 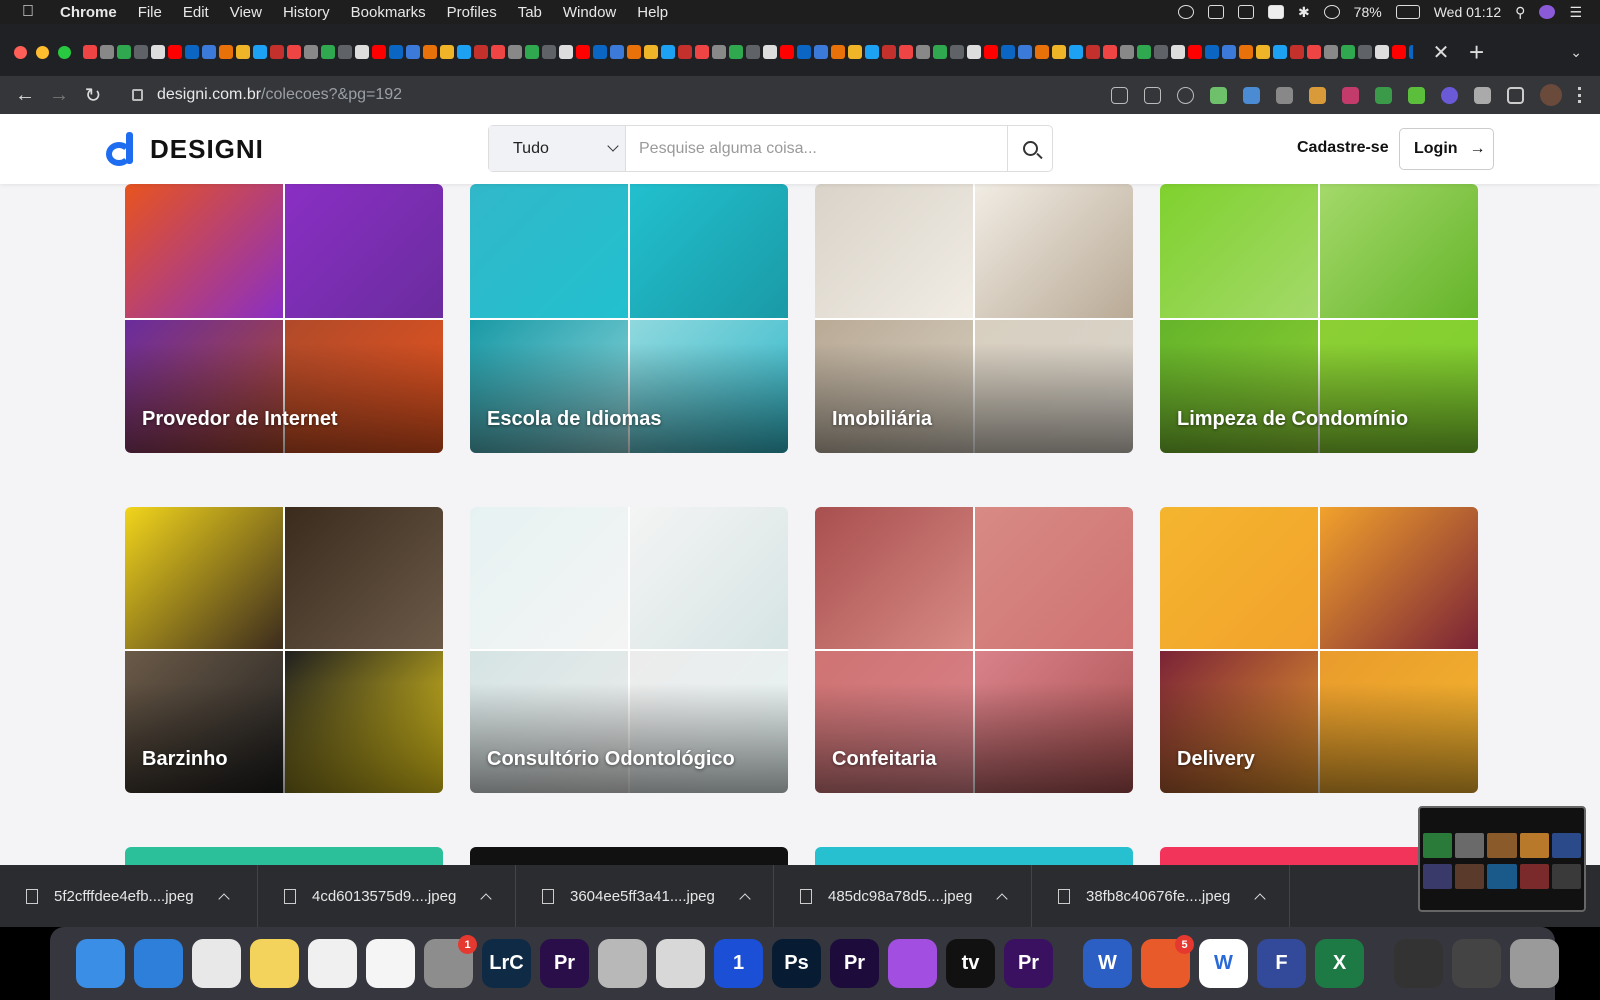 What do you see at coordinates (557, 148) in the screenshot?
I see `search-category-select: Tudo` at bounding box center [557, 148].